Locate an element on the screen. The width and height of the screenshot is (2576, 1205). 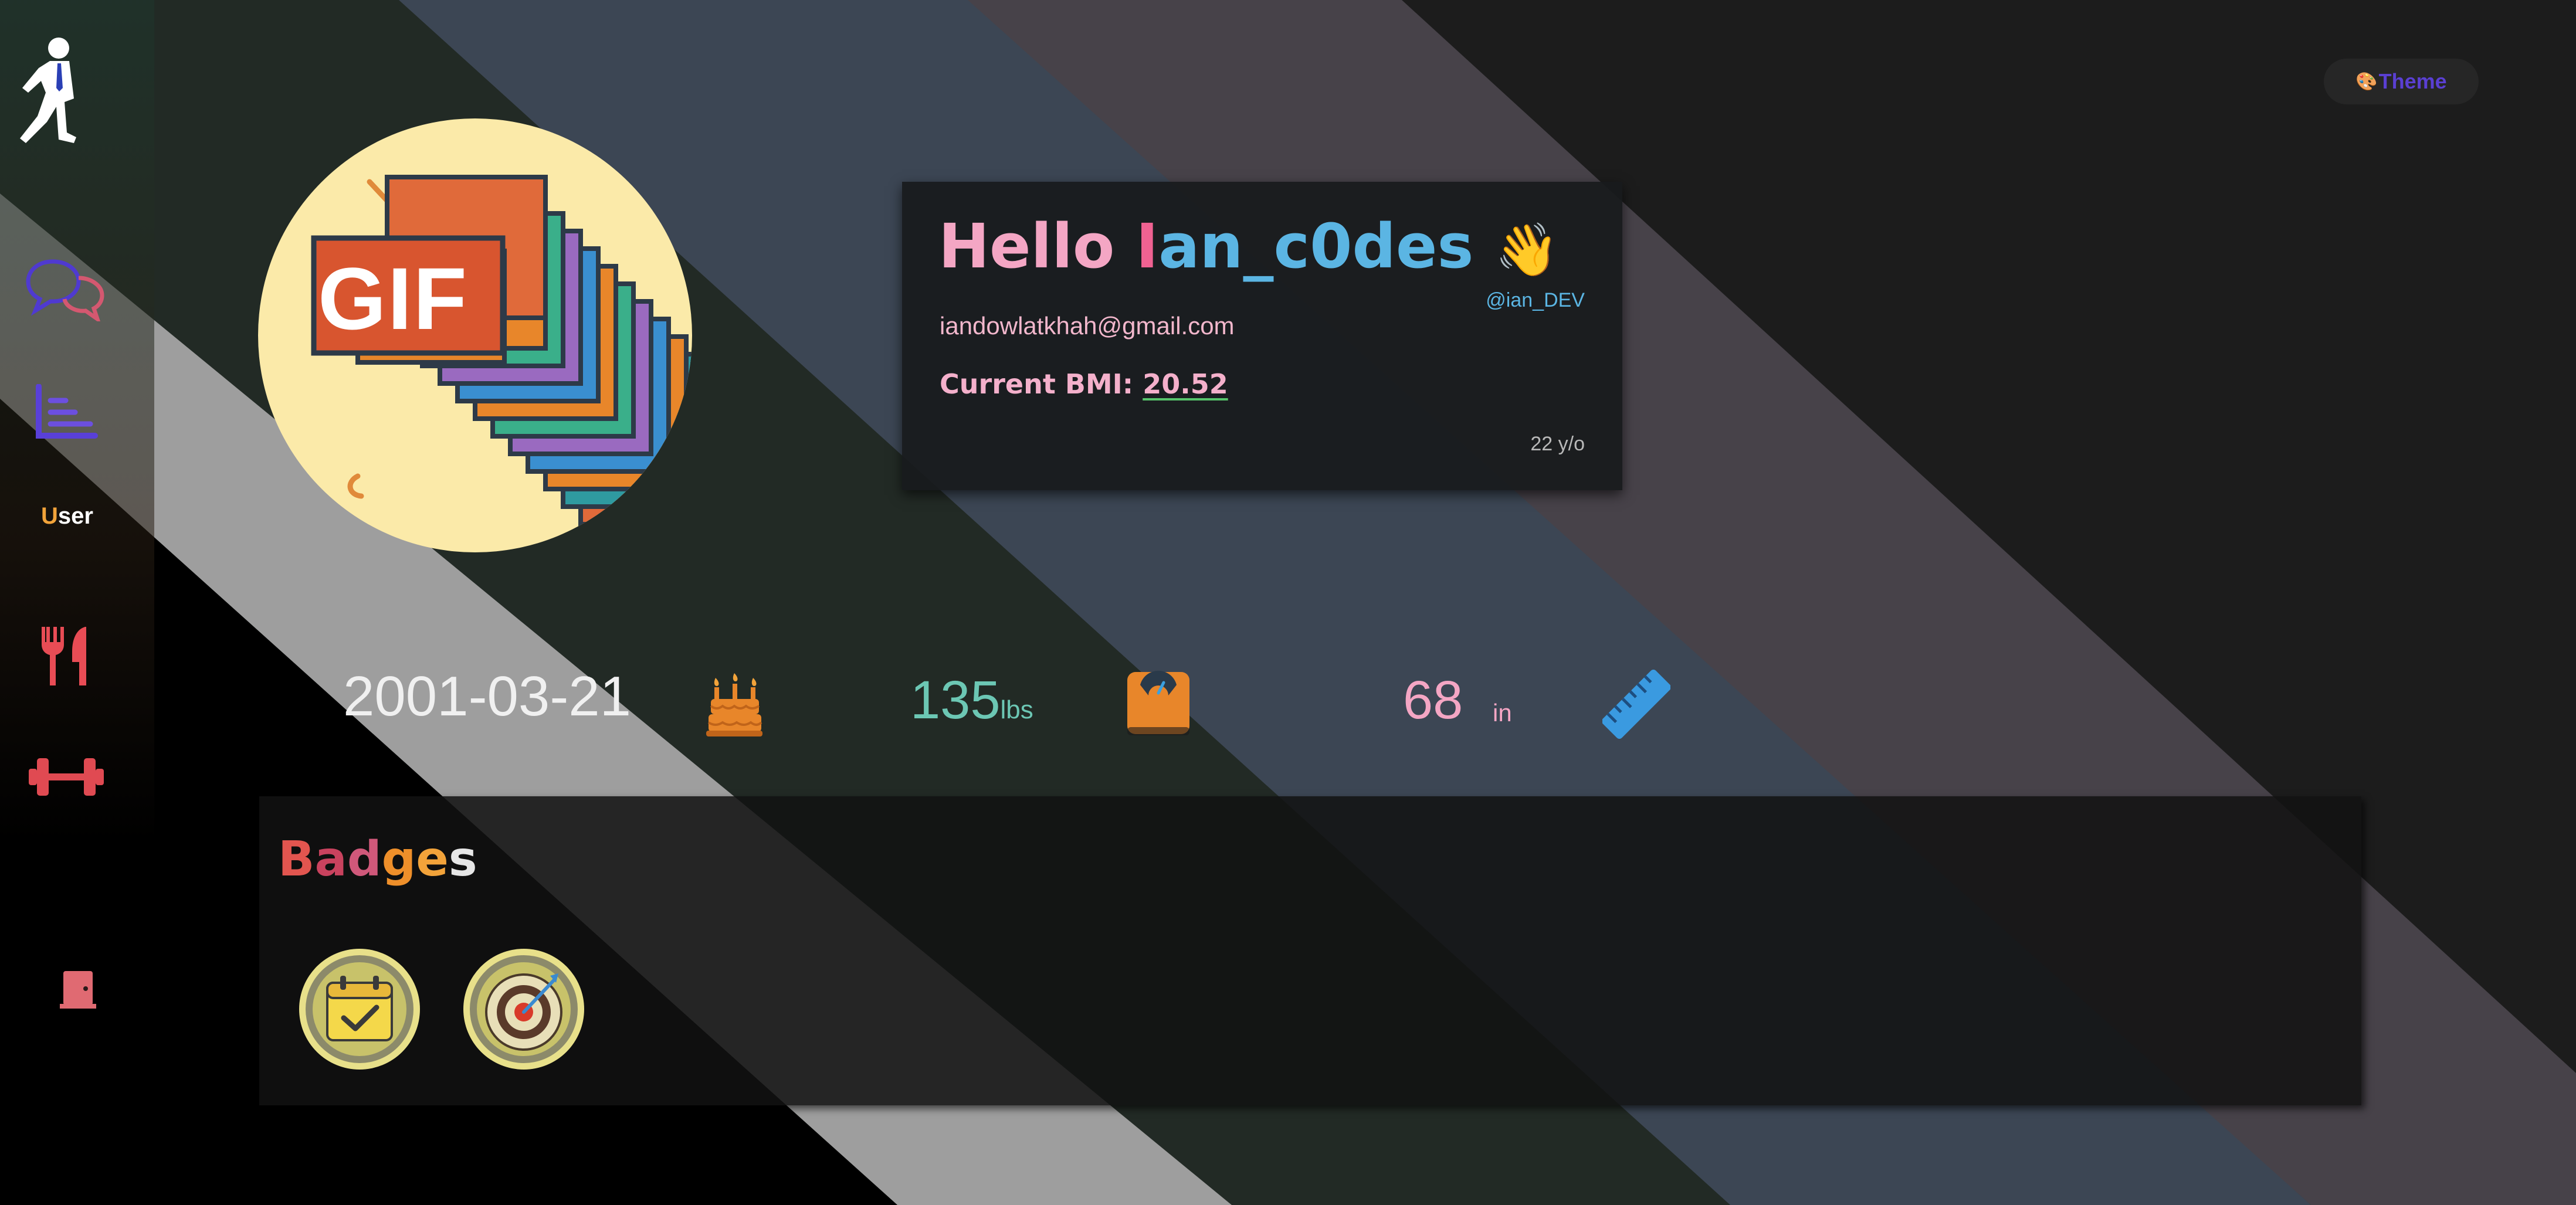
weight-display: 135lbs is located at coordinates (971, 700).